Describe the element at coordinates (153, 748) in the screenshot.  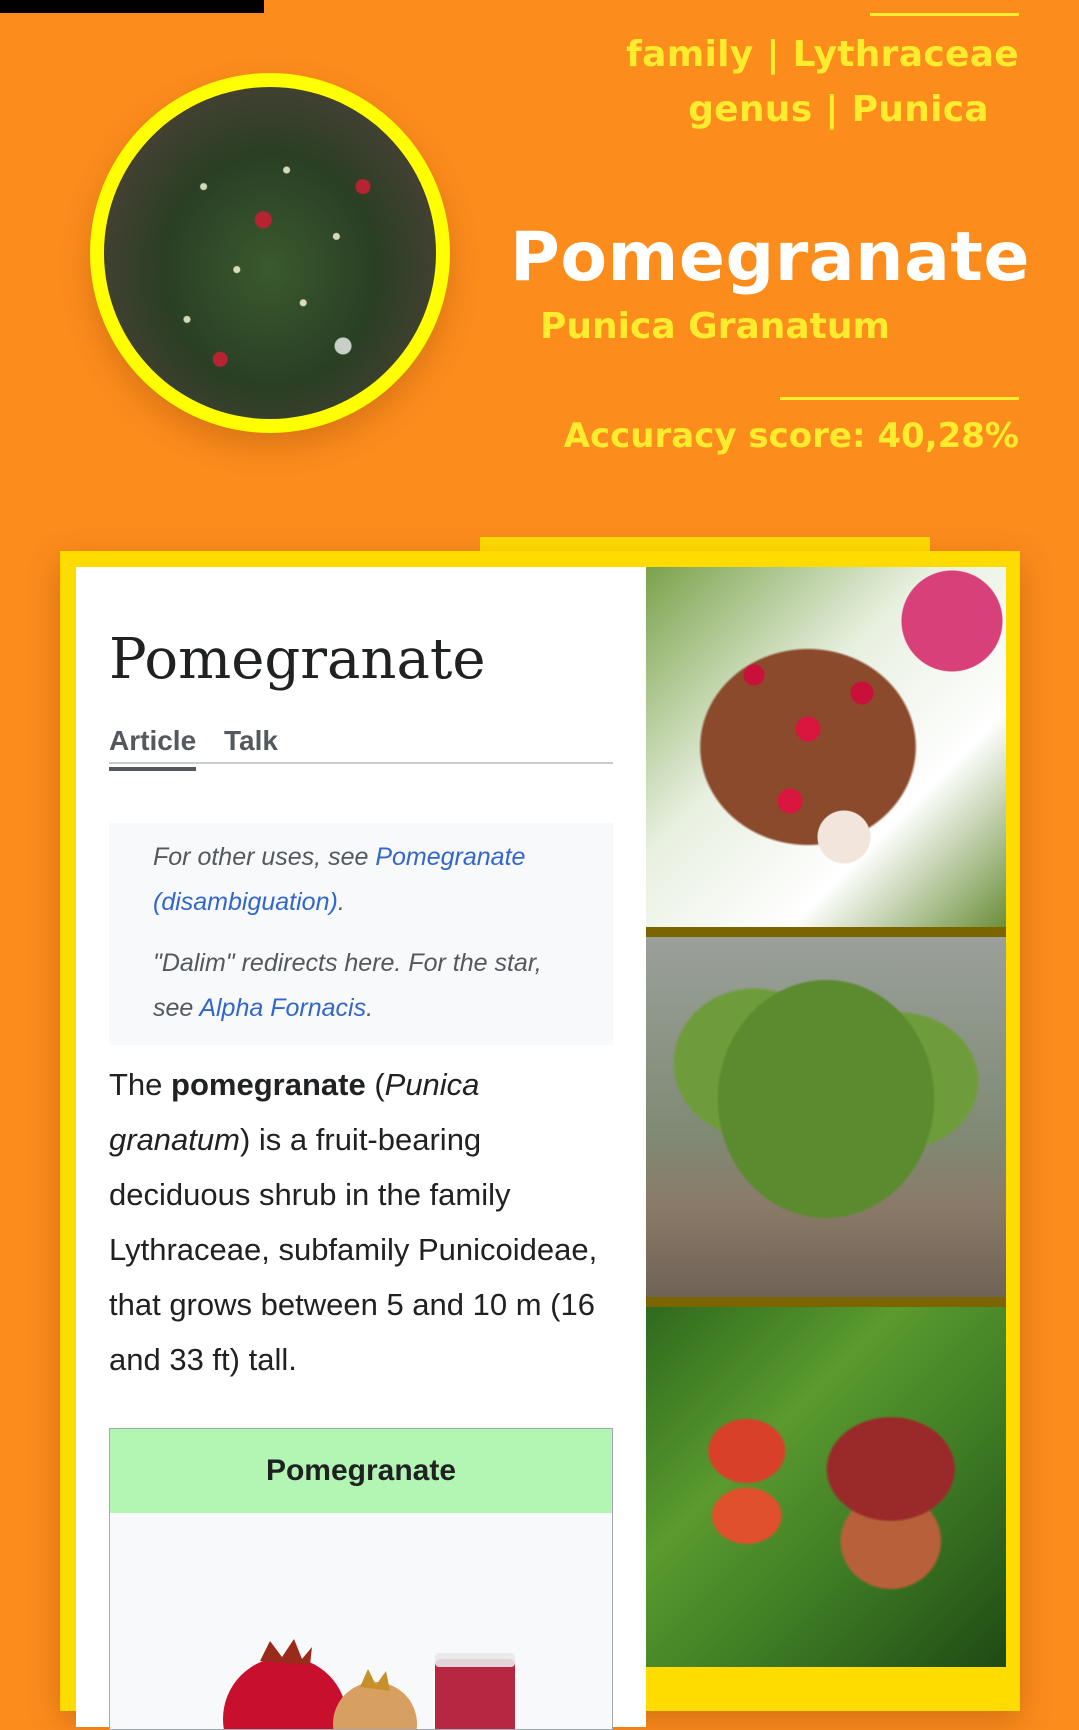
I see `tab-article: Article` at that location.